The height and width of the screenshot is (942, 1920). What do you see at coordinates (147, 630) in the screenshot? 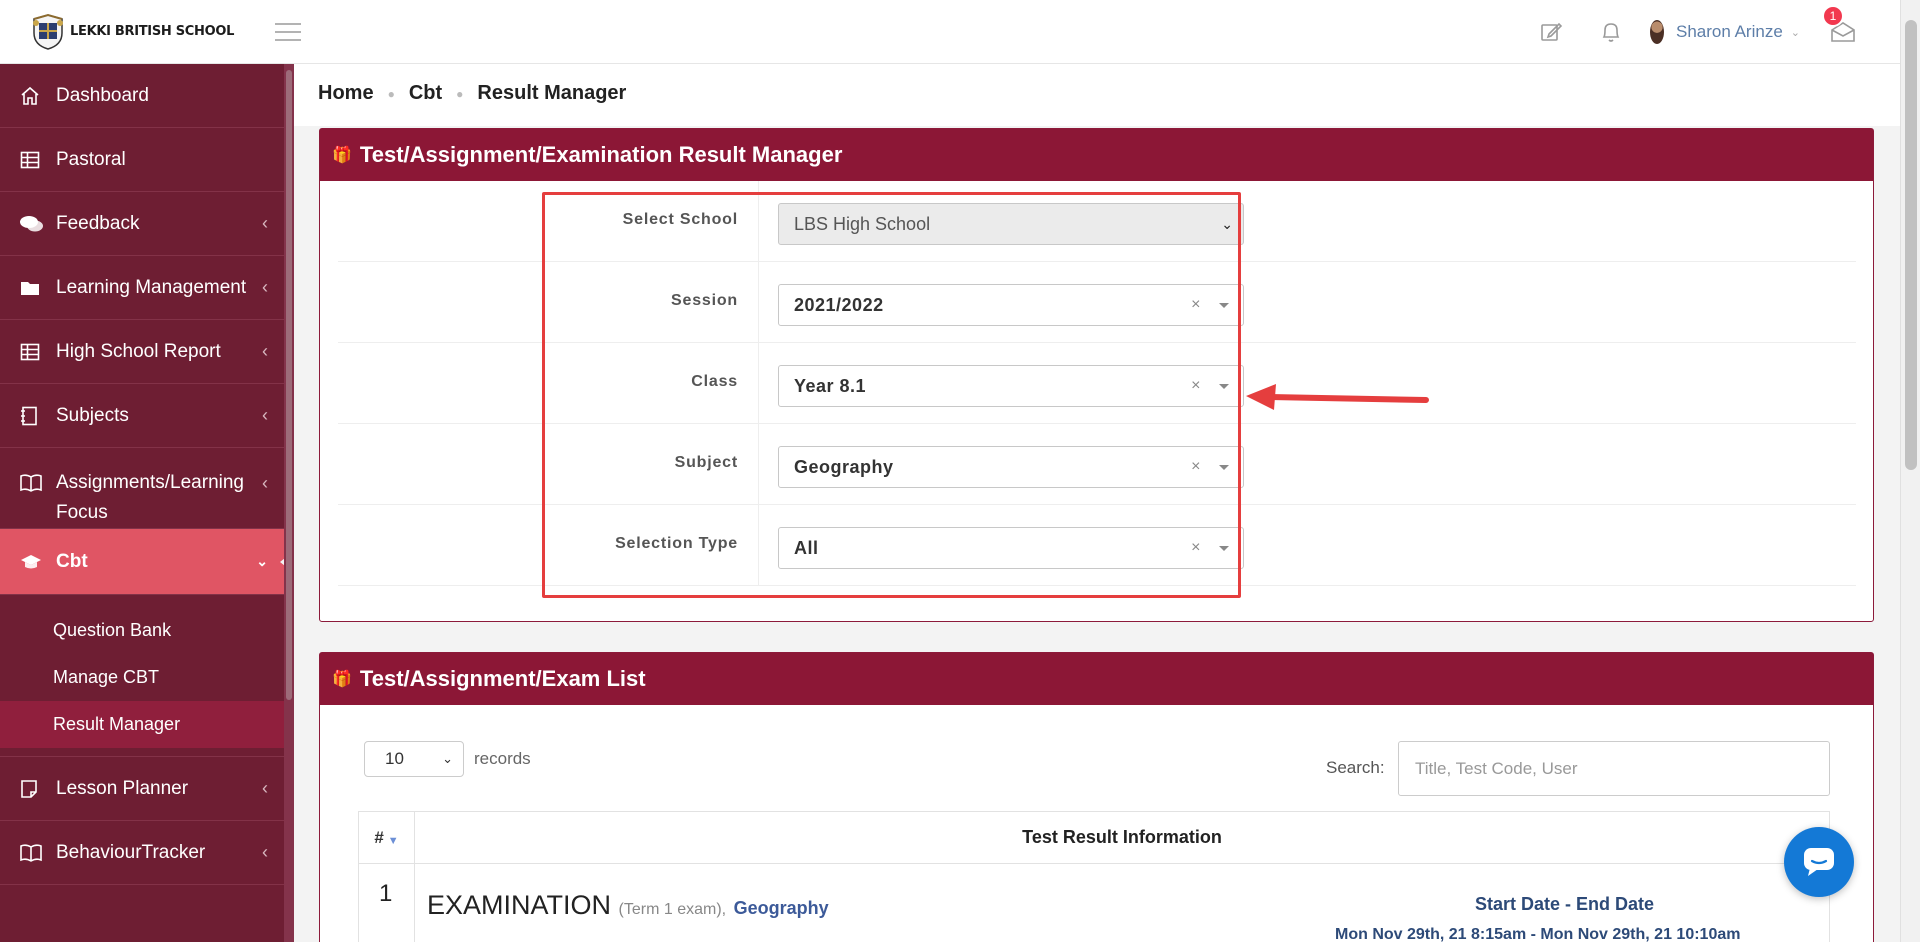
I see `submenu-item-question-bank: Question Bank` at bounding box center [147, 630].